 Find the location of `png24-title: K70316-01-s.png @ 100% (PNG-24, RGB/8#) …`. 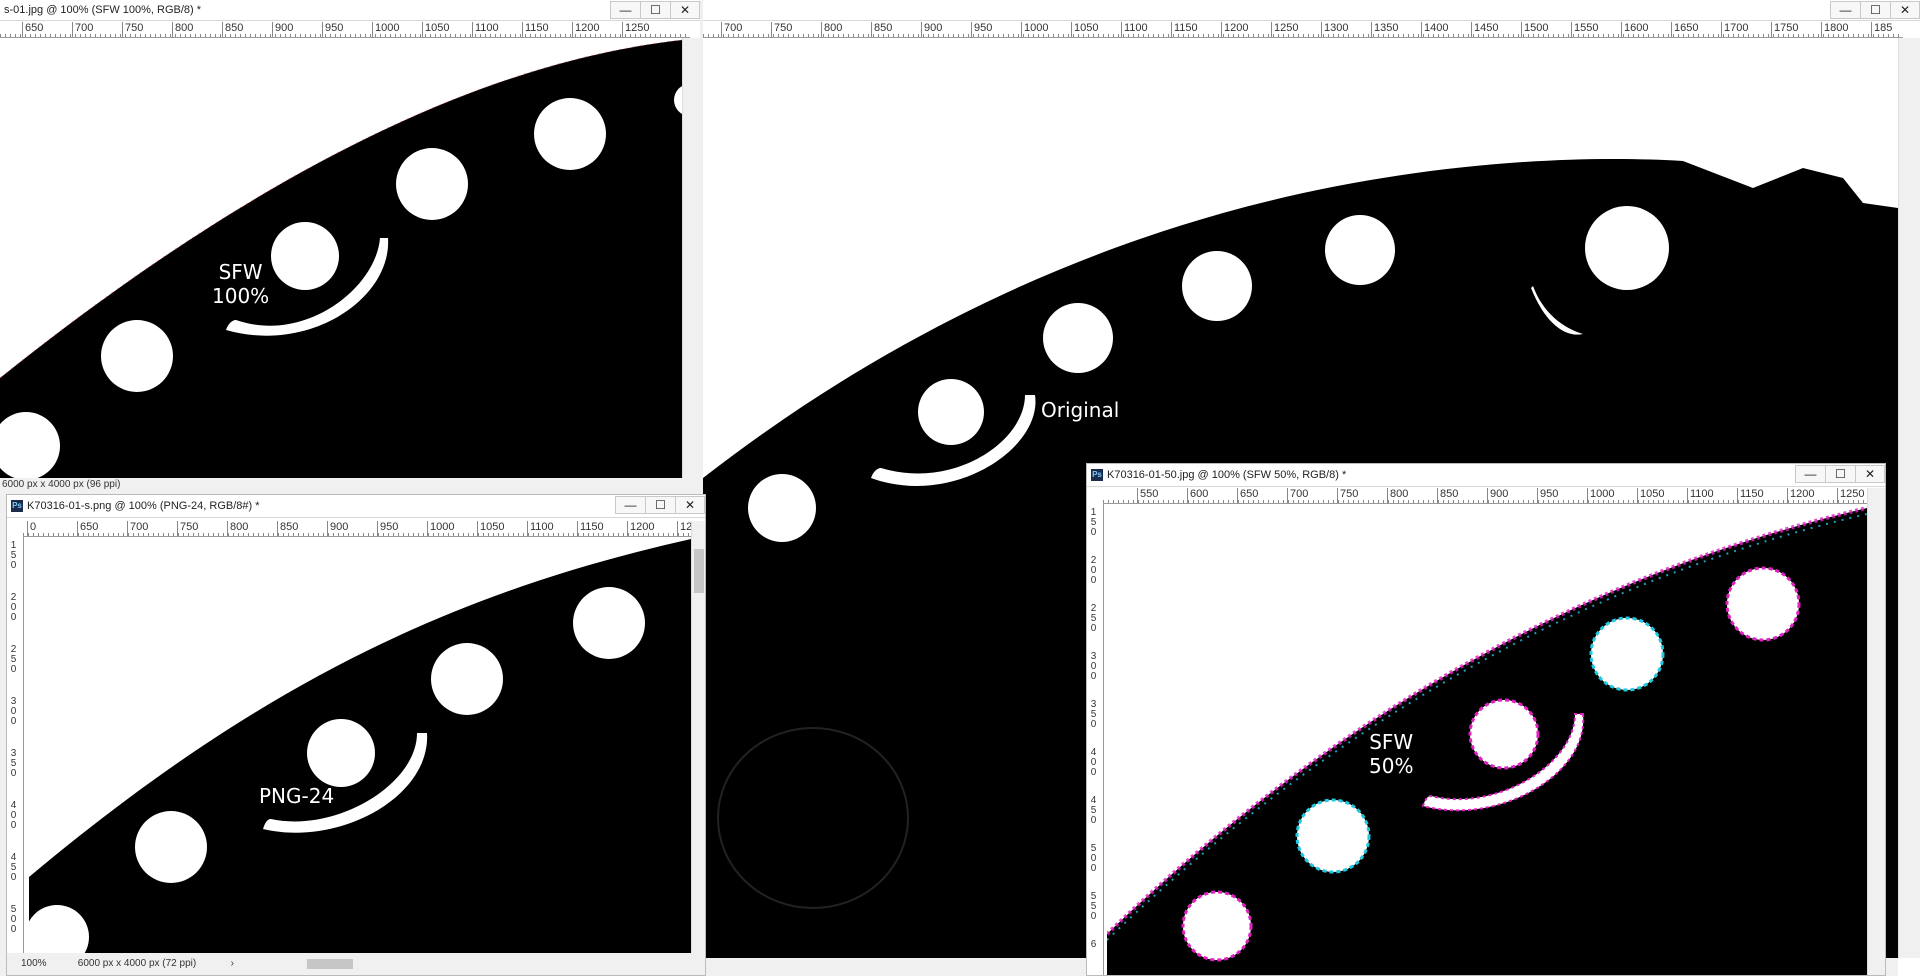

png24-title: K70316-01-s.png @ 100% (PNG-24, RGB/8#) … is located at coordinates (143, 506).